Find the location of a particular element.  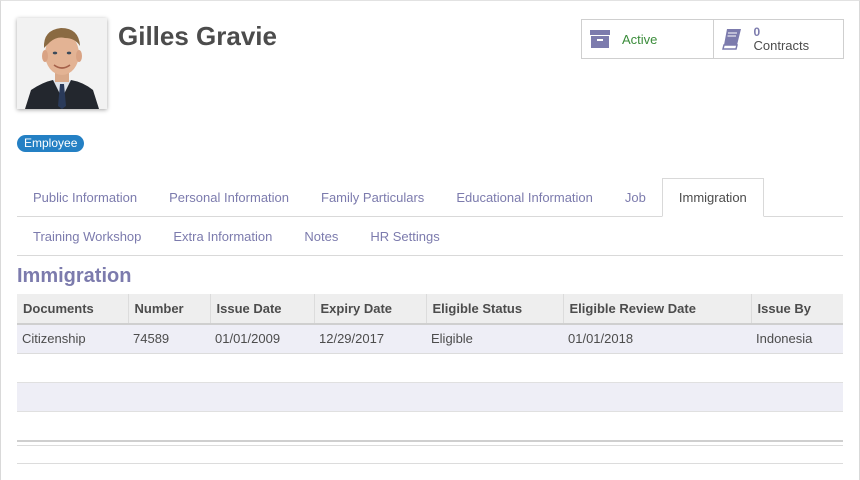

contracts-button: 0 Contracts is located at coordinates (779, 39).